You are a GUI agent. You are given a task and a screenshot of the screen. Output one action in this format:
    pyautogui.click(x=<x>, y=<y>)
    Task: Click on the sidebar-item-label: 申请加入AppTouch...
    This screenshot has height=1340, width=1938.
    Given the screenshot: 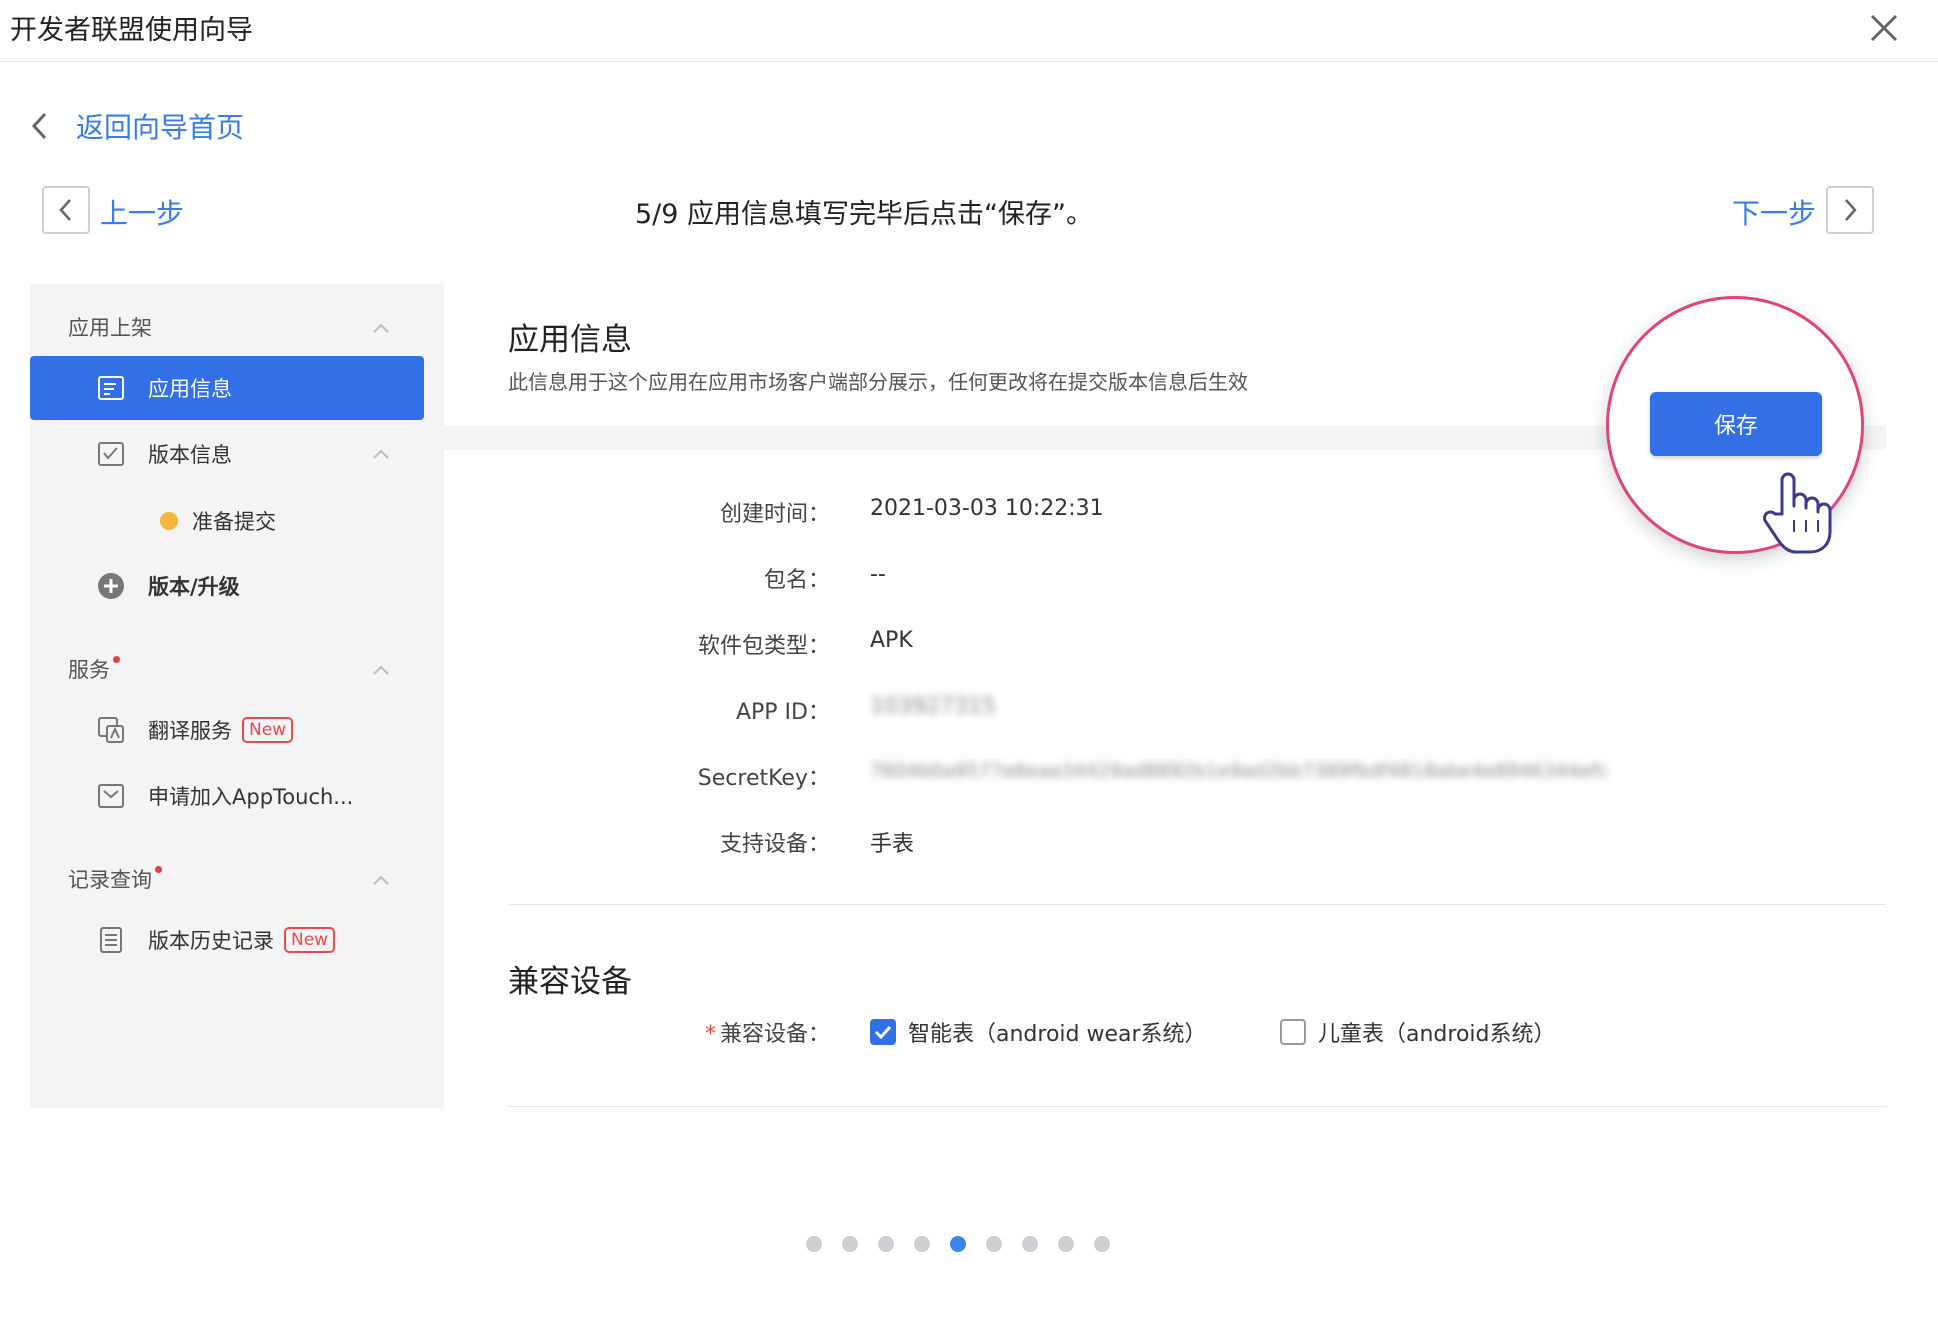 What is the action you would take?
    pyautogui.click(x=251, y=797)
    